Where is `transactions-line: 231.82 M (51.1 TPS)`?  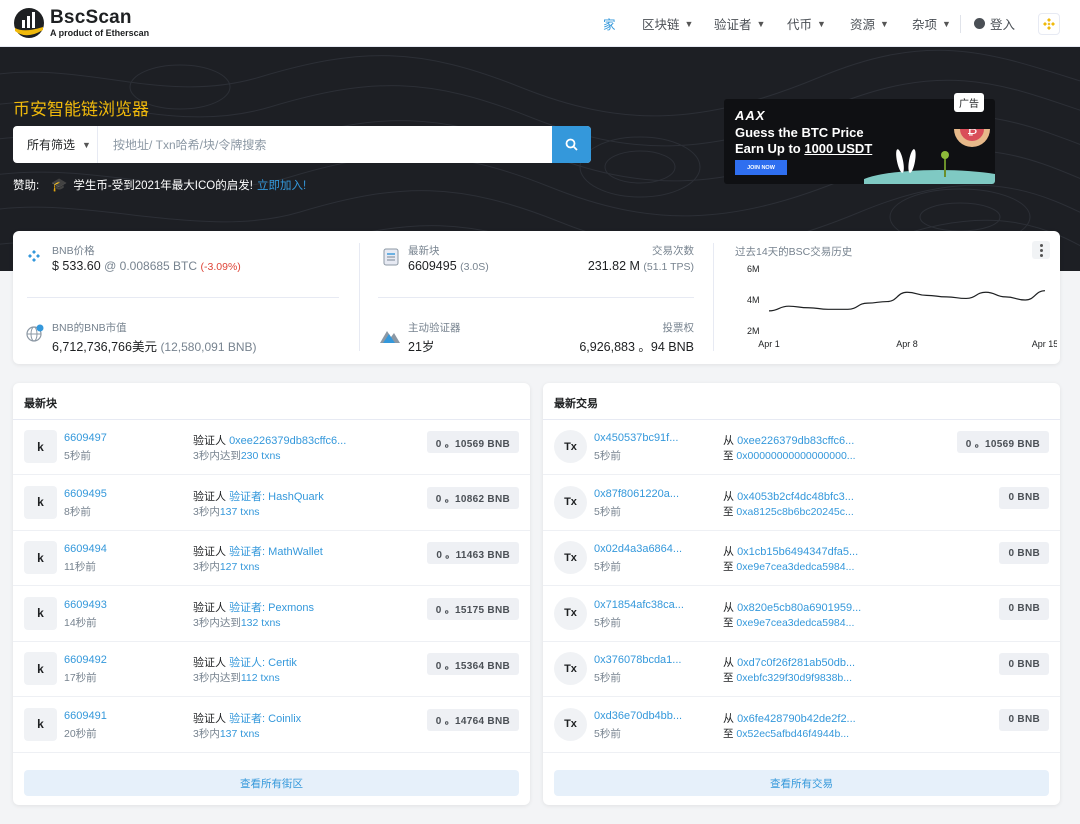 transactions-line: 231.82 M (51.1 TPS) is located at coordinates (641, 266).